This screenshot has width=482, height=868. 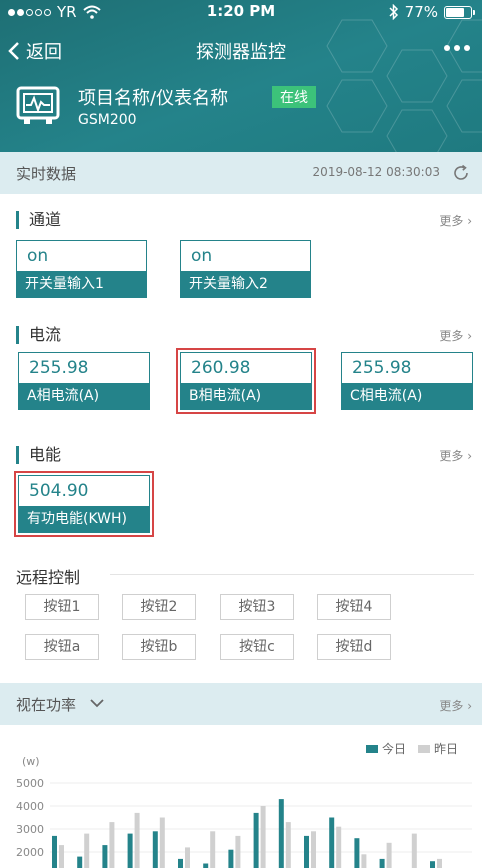 I want to click on navigation-bar: 返回 探测器监控, so click(x=241, y=50).